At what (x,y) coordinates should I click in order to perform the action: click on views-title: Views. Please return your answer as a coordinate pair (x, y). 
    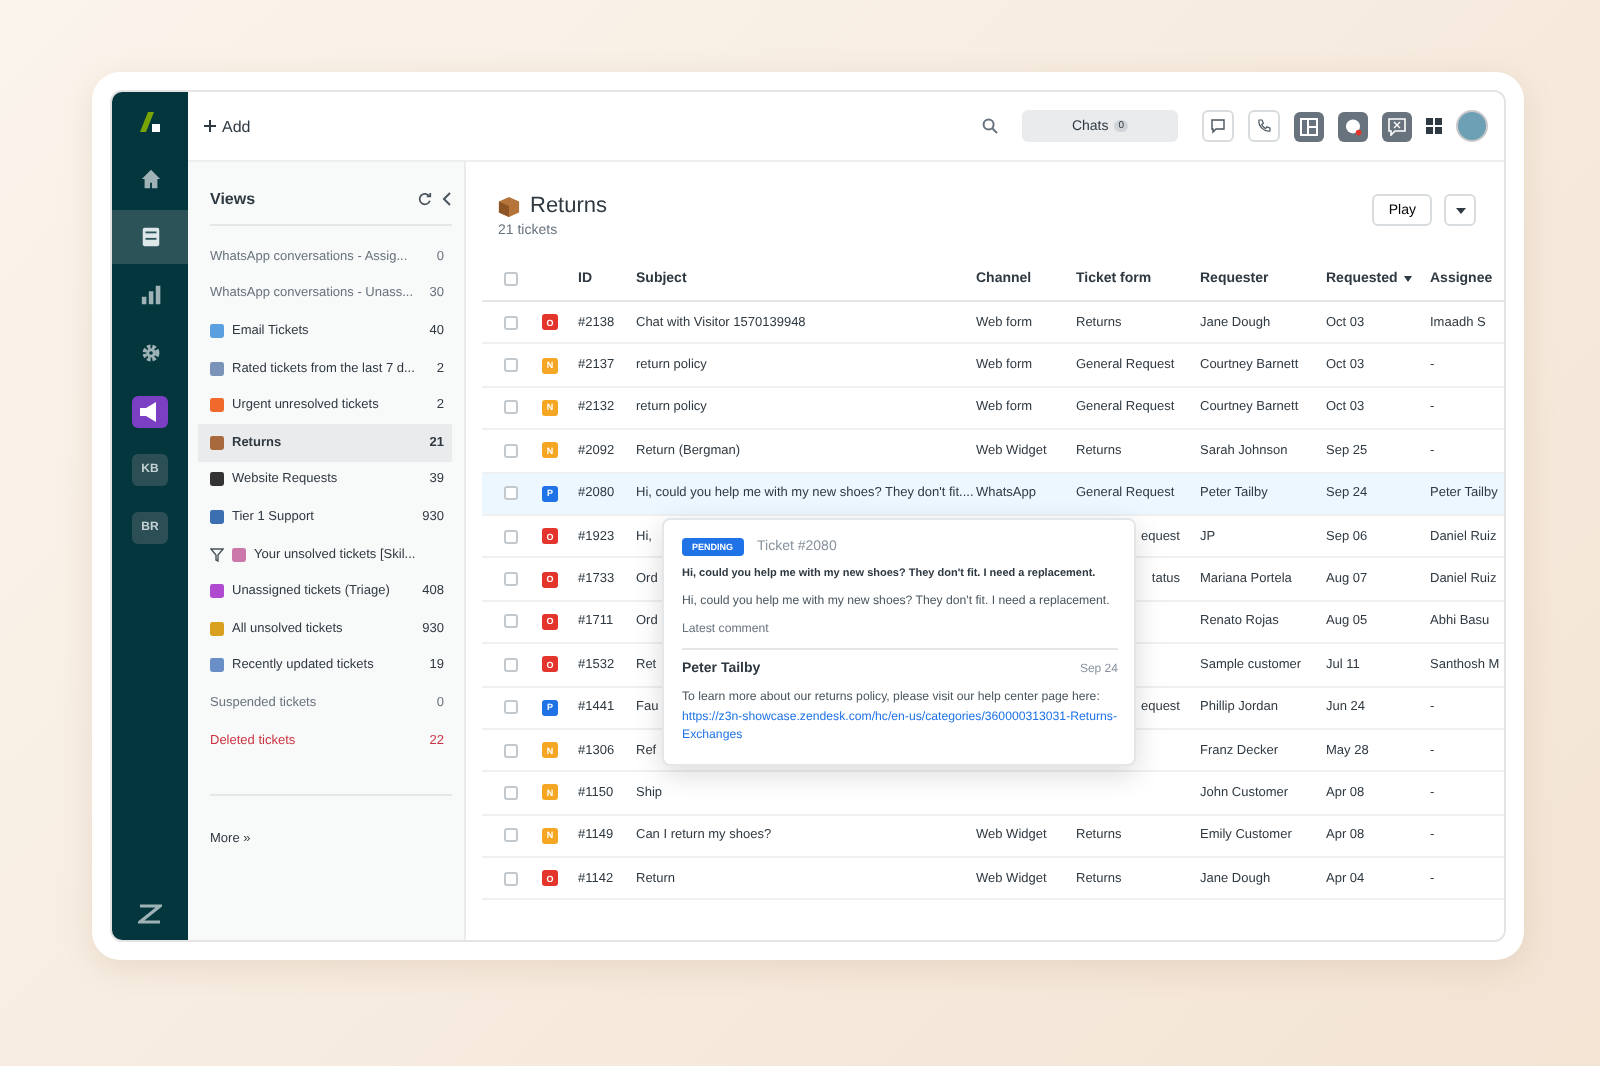
    Looking at the image, I should click on (233, 199).